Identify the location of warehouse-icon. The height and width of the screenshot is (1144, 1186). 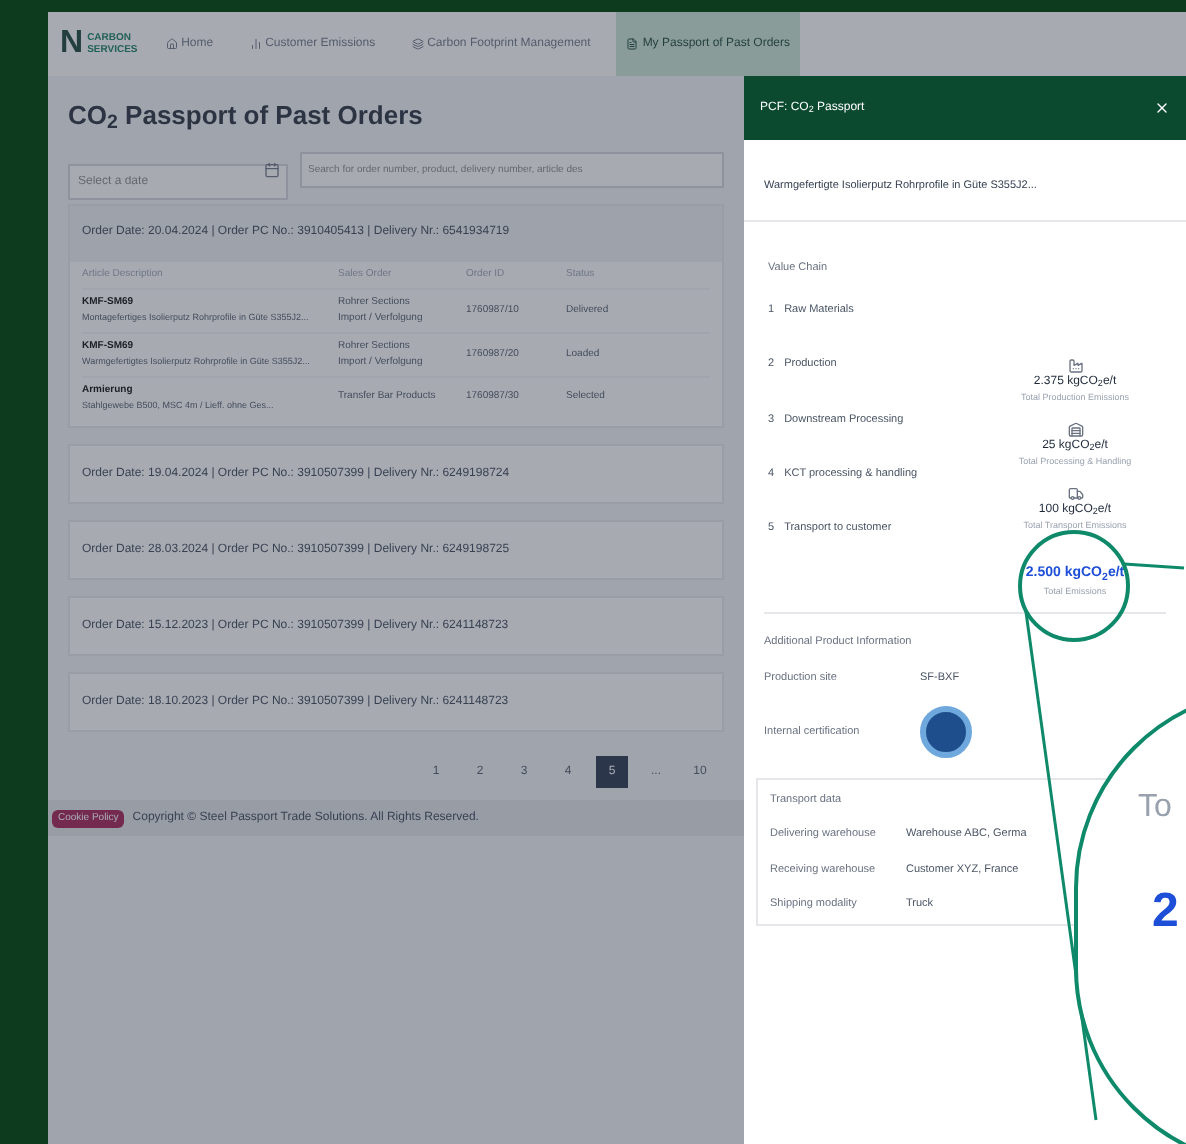
(1075, 429).